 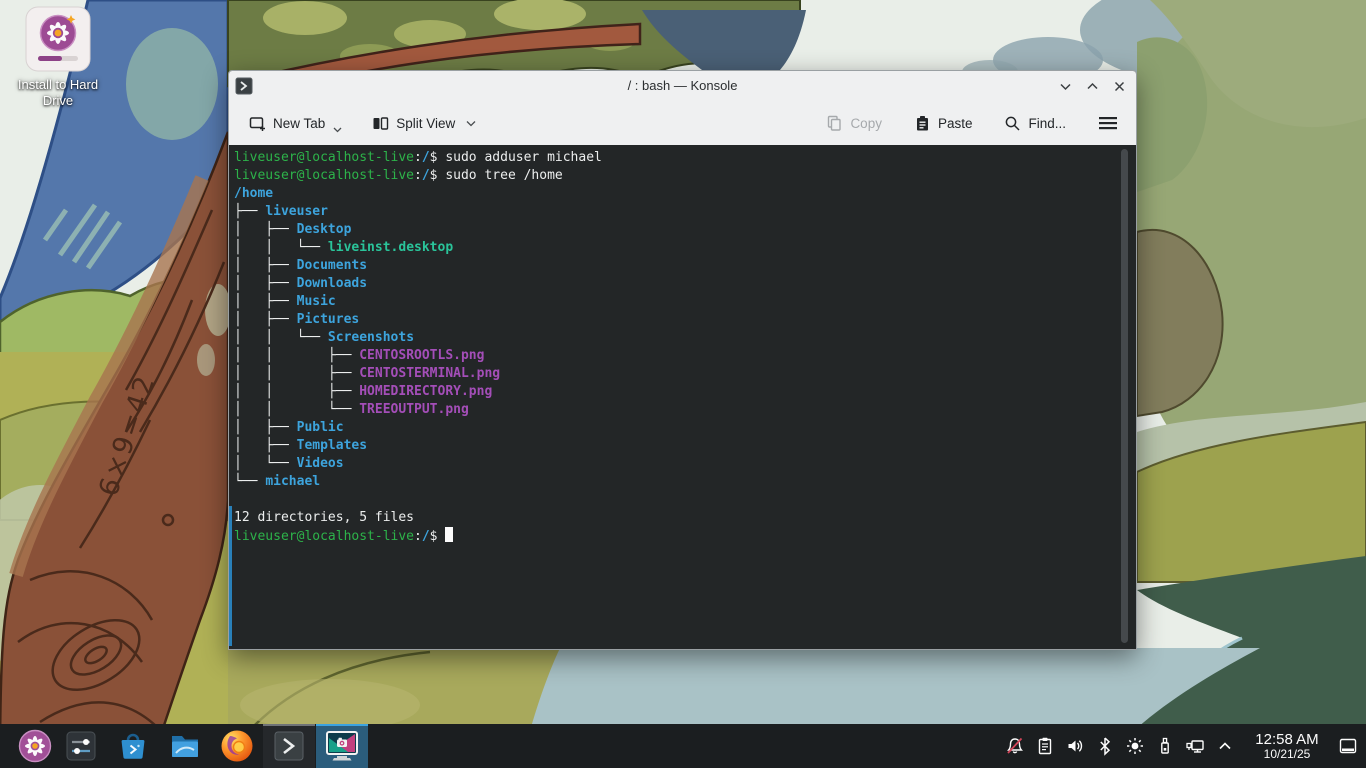 I want to click on terminal-line: │ │ ├── CENTOSROOTLS.png, so click(x=359, y=355).